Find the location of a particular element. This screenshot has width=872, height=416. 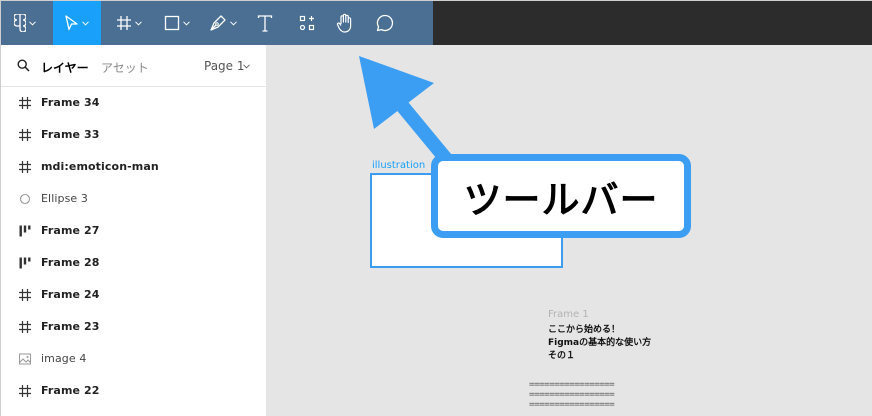

annotation-callout: ツールバー is located at coordinates (561, 196).